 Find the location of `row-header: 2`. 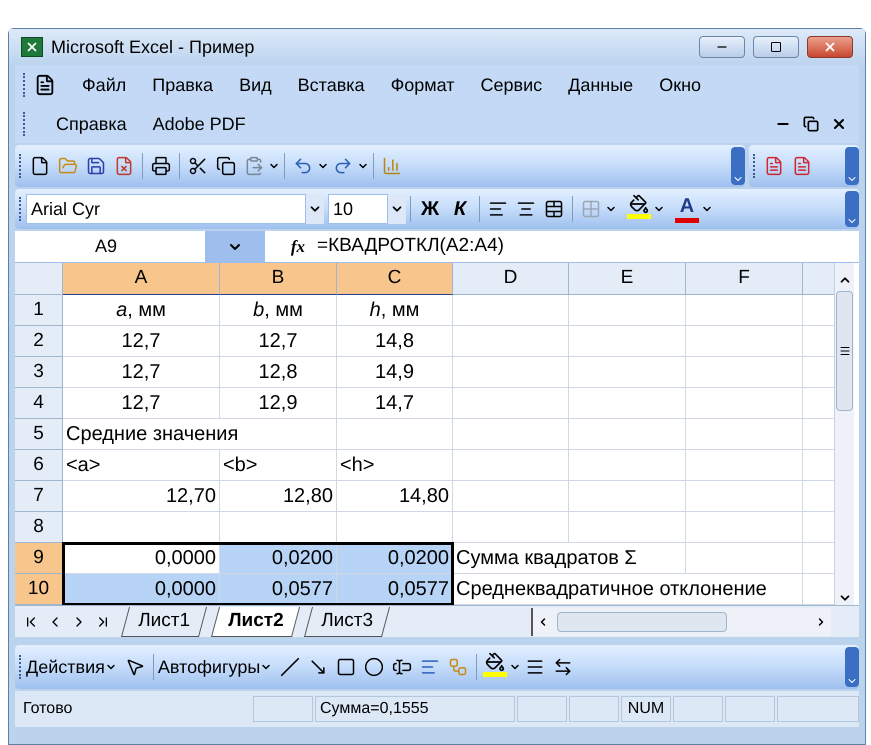

row-header: 2 is located at coordinates (39, 341).